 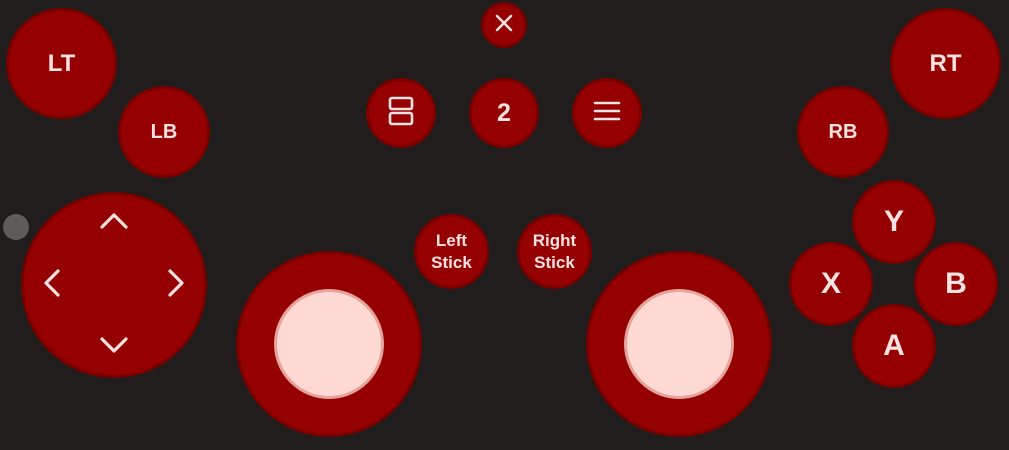 I want to click on chevron-up-icon, so click(x=114, y=223).